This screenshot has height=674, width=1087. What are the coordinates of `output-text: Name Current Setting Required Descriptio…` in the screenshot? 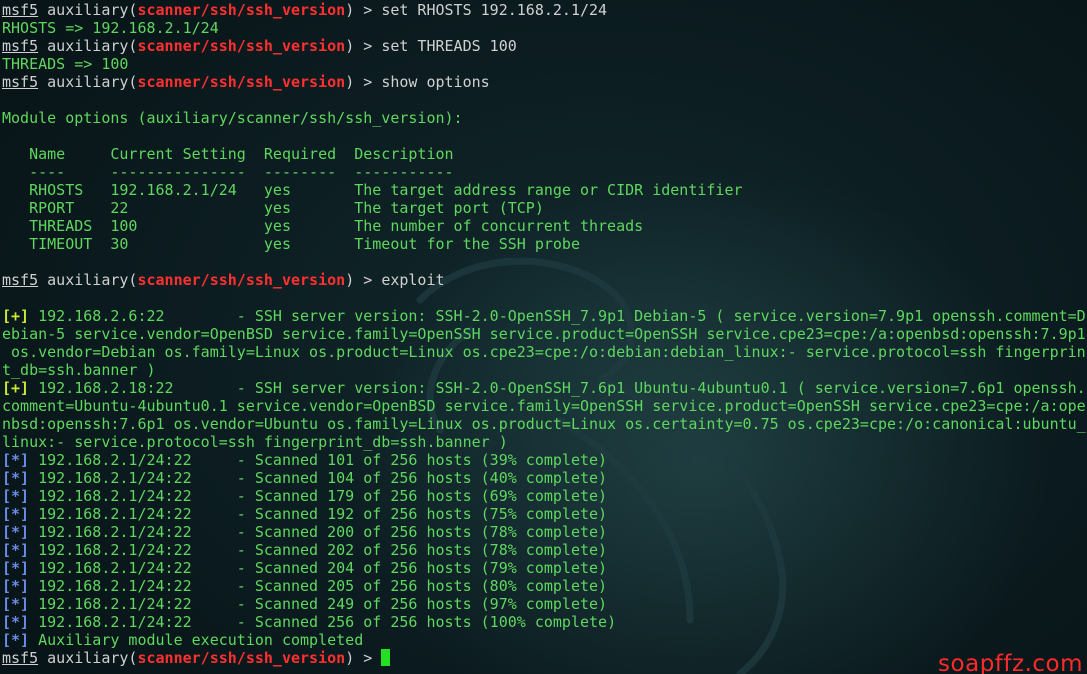 It's located at (228, 154).